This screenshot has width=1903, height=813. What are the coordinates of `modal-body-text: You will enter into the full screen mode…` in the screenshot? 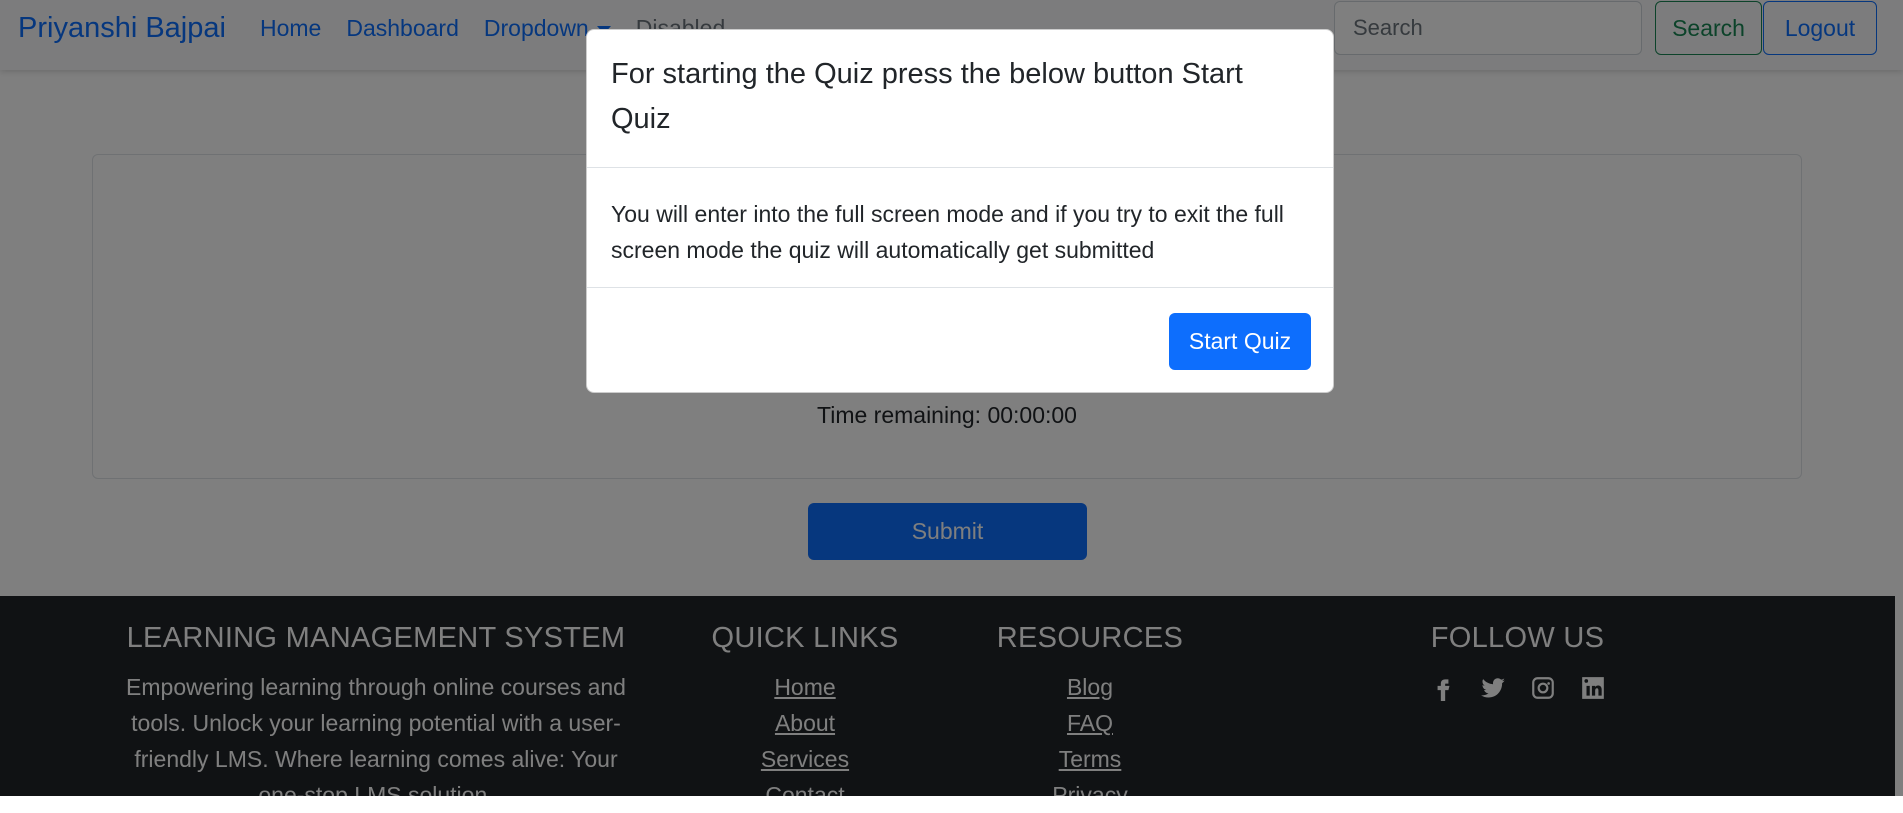 It's located at (960, 228).